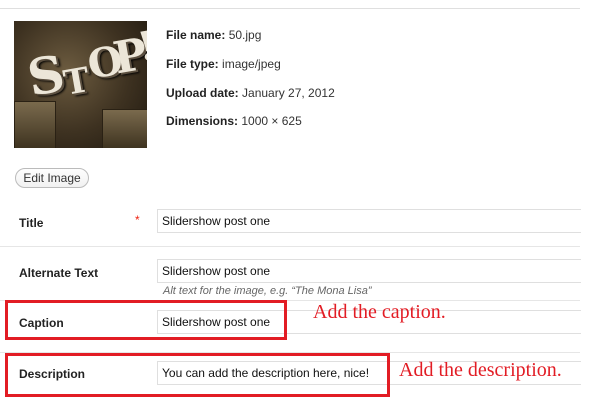 The image size is (601, 404). What do you see at coordinates (379, 312) in the screenshot?
I see `caption-annotation: Add the caption.` at bounding box center [379, 312].